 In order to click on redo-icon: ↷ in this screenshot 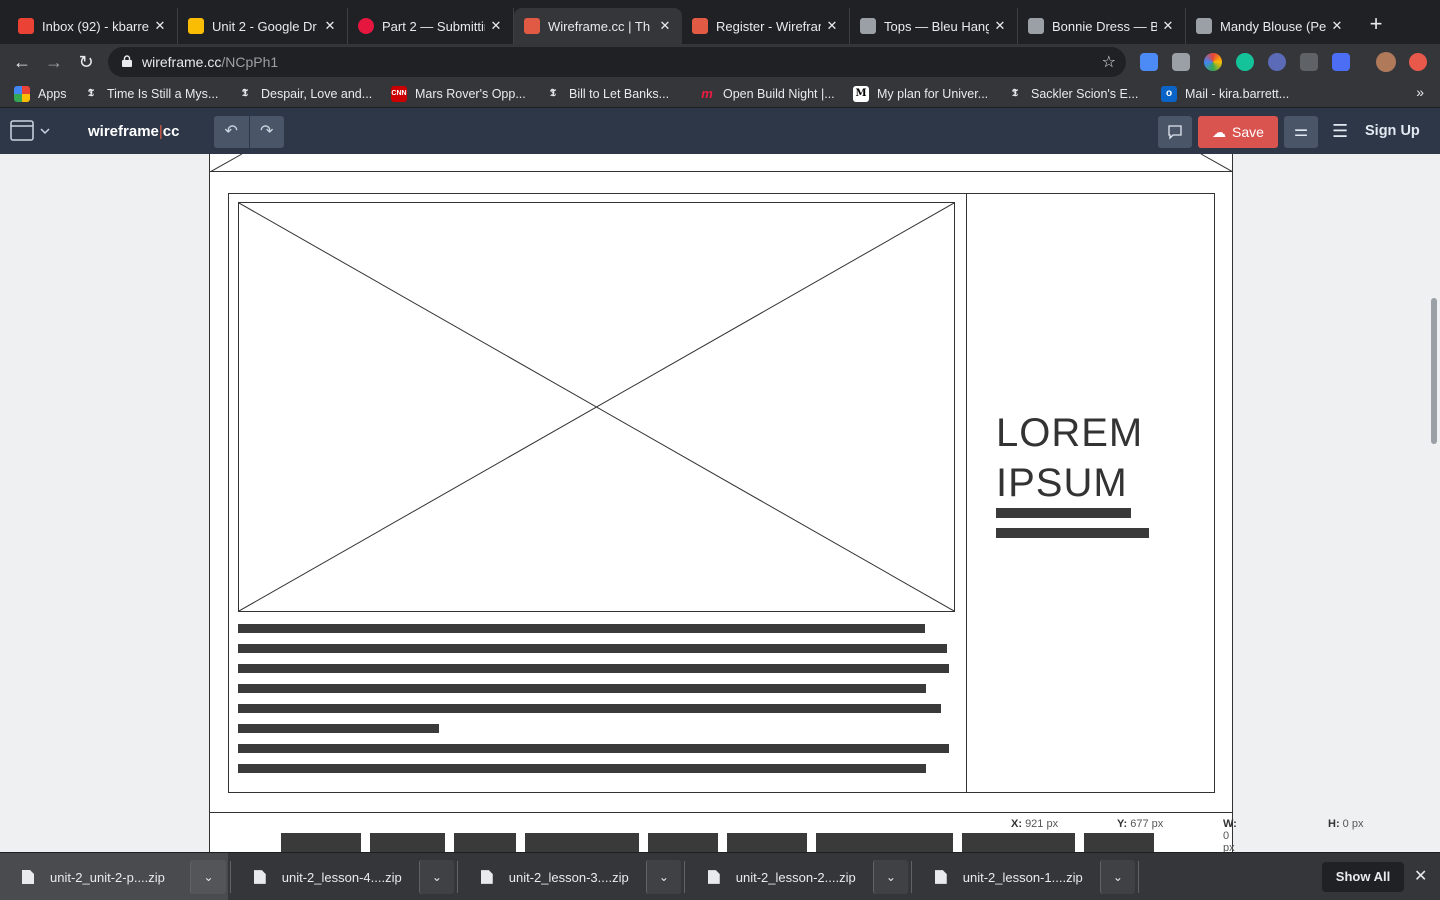, I will do `click(267, 132)`.